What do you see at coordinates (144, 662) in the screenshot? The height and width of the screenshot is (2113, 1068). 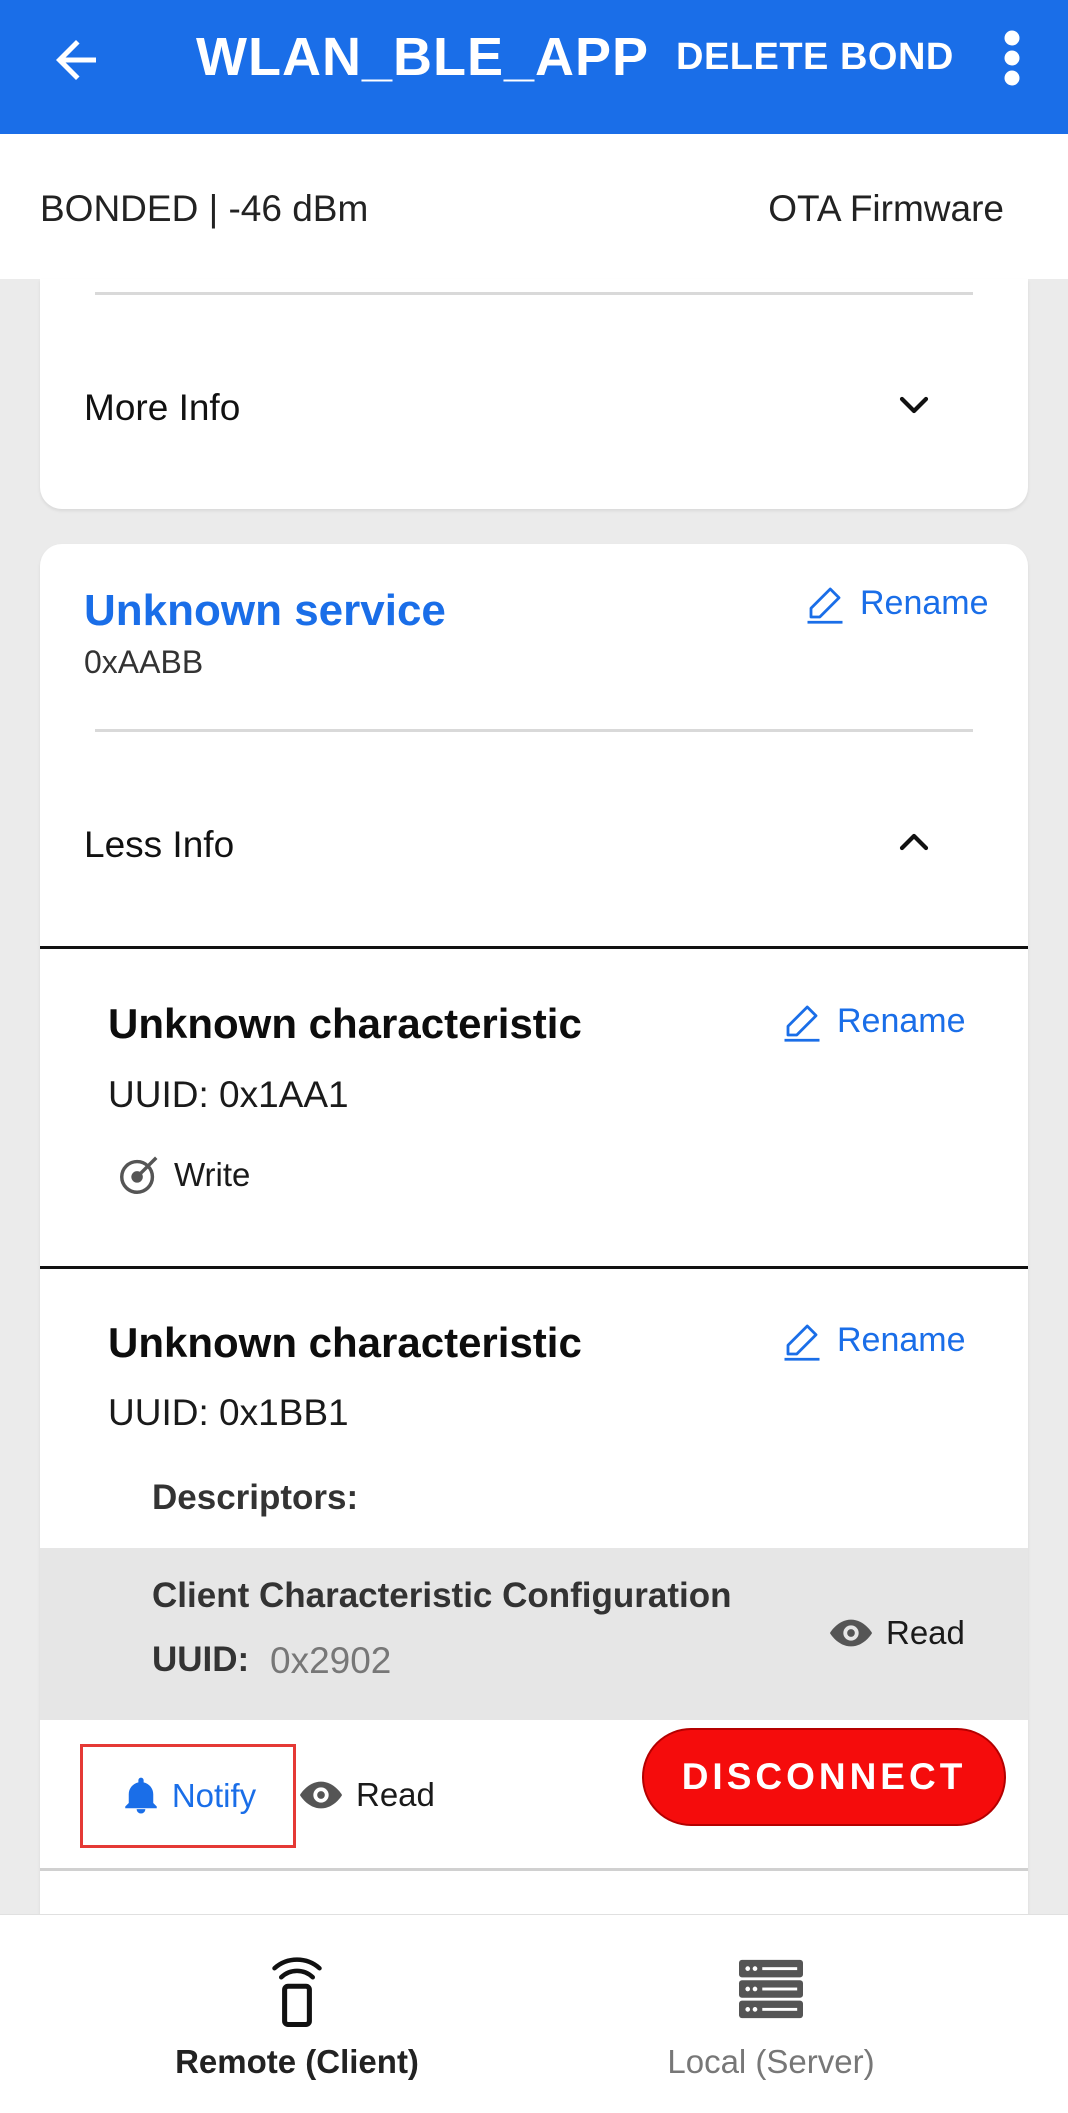 I see `service-uuid: 0xAABB` at bounding box center [144, 662].